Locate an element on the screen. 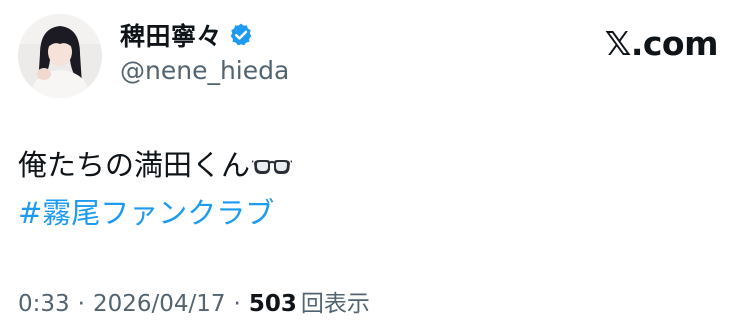 The image size is (750, 332). tweet-text-content: 俺たちの満田くん is located at coordinates (134, 165).